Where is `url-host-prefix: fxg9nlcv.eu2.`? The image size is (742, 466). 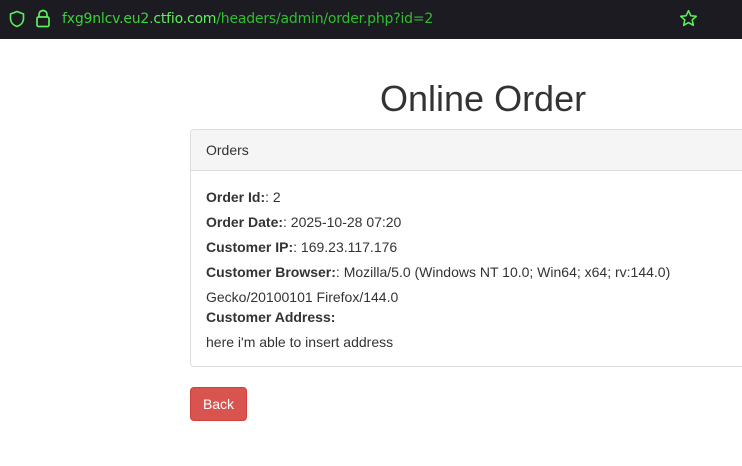
url-host-prefix: fxg9nlcv.eu2. is located at coordinates (108, 19).